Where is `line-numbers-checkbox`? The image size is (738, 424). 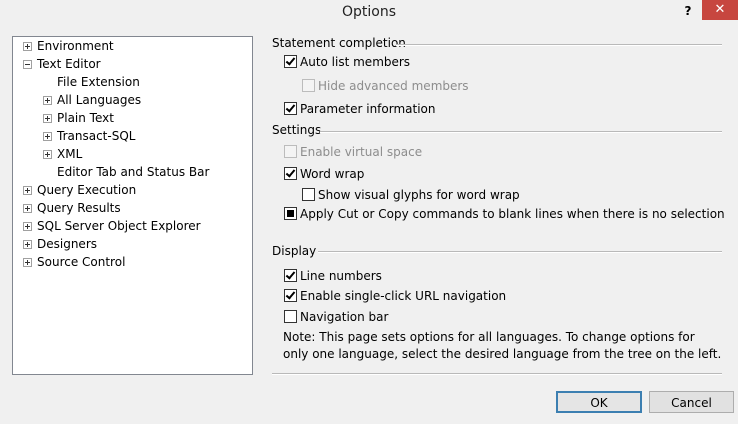
line-numbers-checkbox is located at coordinates (290, 275).